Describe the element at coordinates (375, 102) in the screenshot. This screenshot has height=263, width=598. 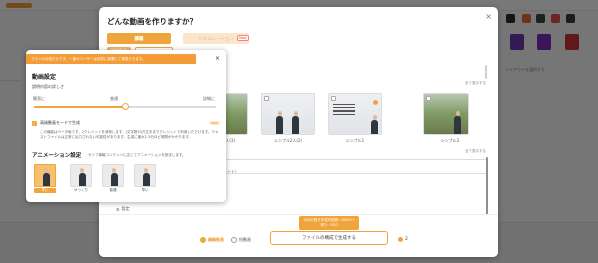
I see `presenter-avatar` at that location.